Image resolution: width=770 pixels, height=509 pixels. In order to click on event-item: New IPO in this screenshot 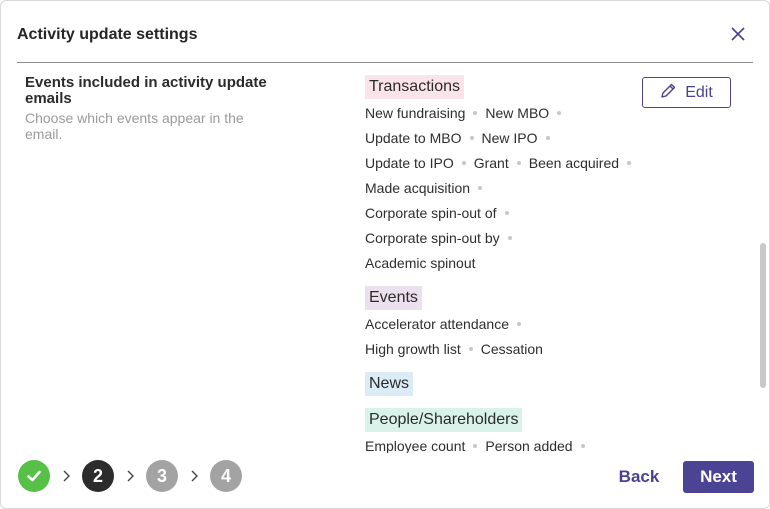, I will do `click(509, 138)`.